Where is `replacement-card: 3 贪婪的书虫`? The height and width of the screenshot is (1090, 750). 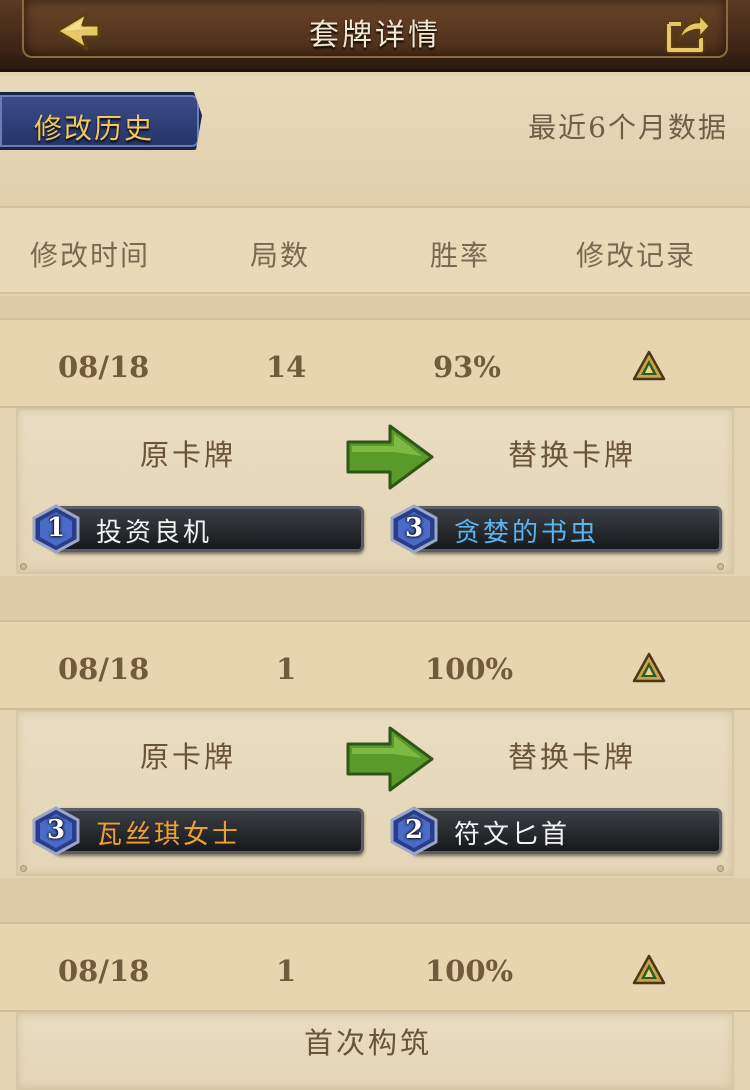 replacement-card: 3 贪婪的书虫 is located at coordinates (555, 529).